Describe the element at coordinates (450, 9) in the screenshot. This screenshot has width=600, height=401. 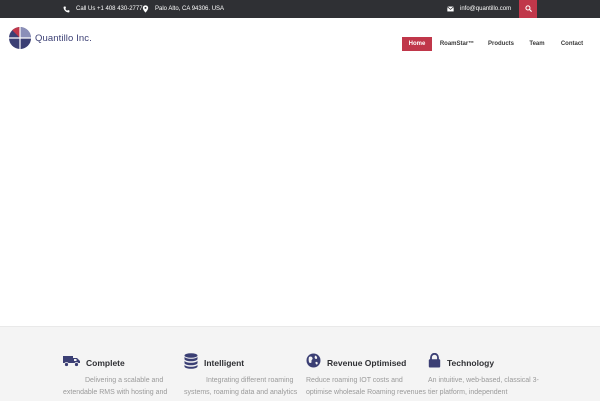
I see `envelope-icon` at that location.